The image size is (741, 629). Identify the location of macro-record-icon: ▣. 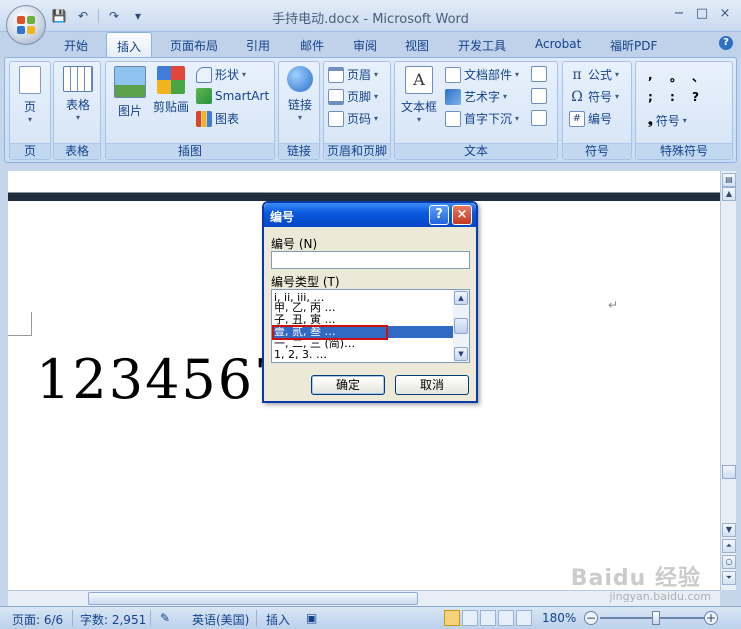
(311, 618).